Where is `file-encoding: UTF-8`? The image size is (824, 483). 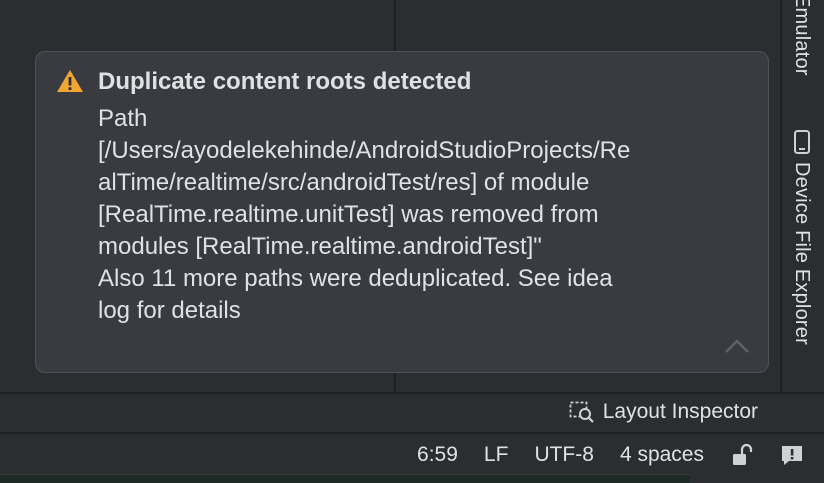 file-encoding: UTF-8 is located at coordinates (564, 455).